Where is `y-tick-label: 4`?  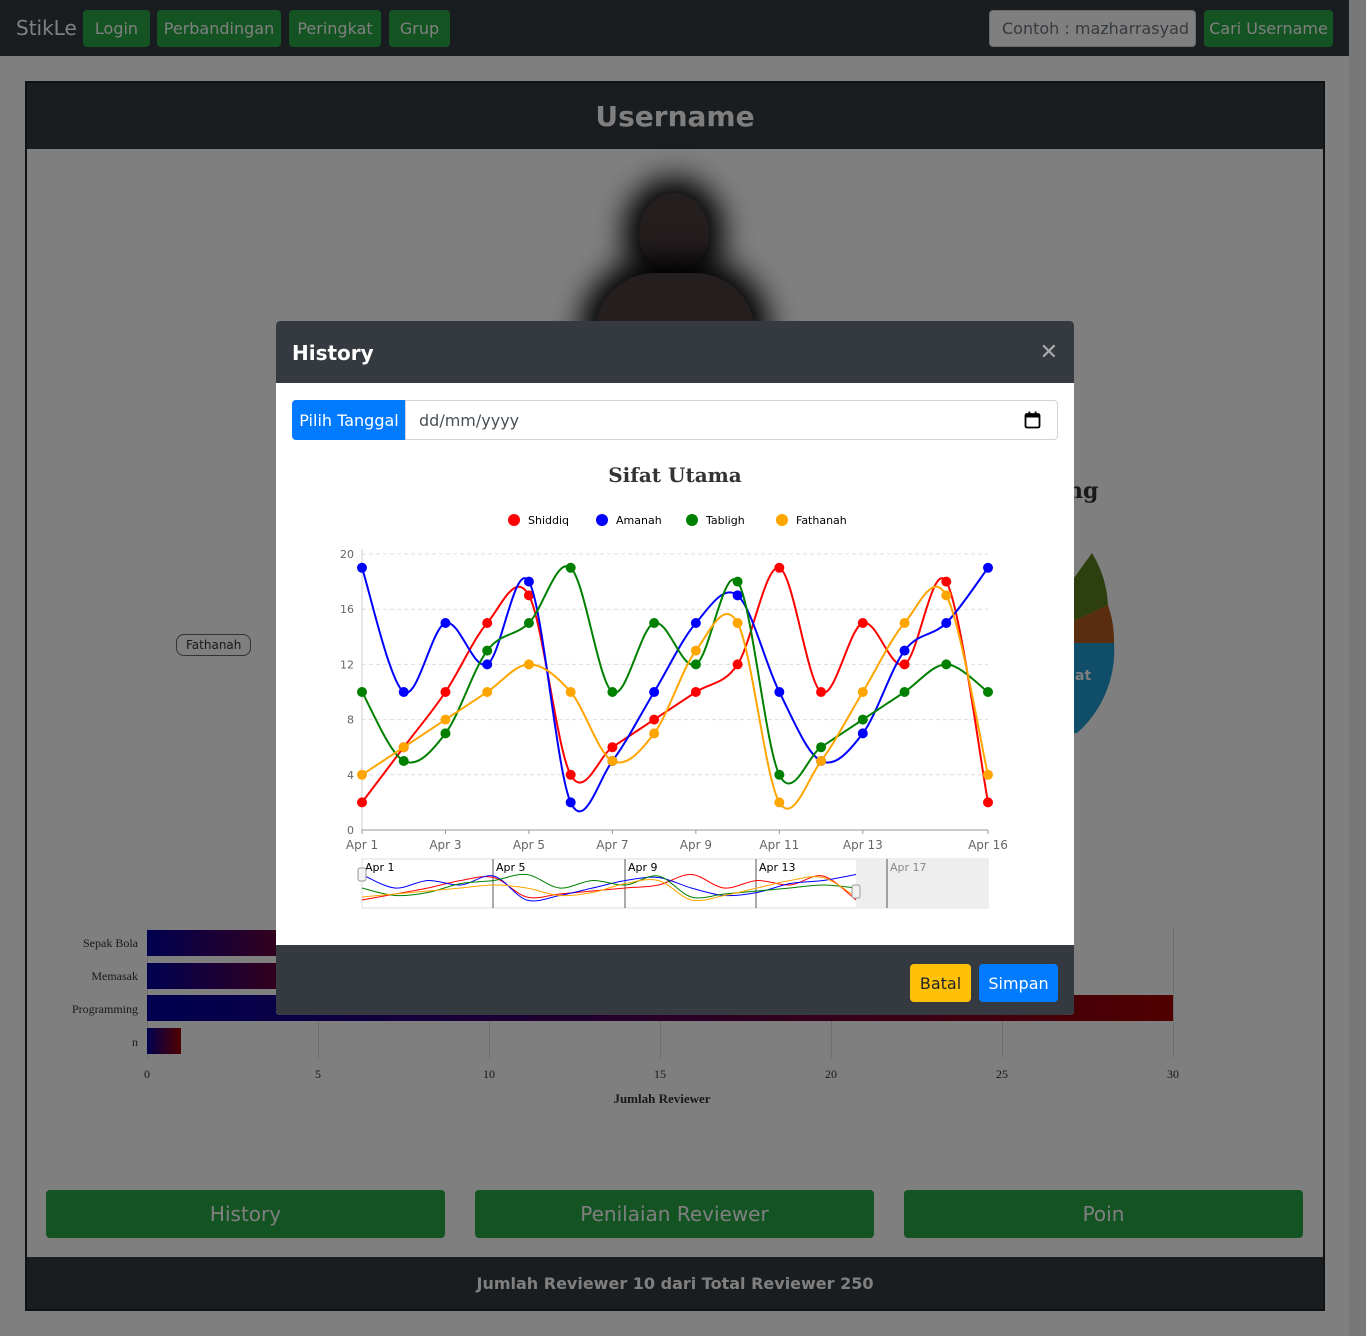 y-tick-label: 4 is located at coordinates (350, 775).